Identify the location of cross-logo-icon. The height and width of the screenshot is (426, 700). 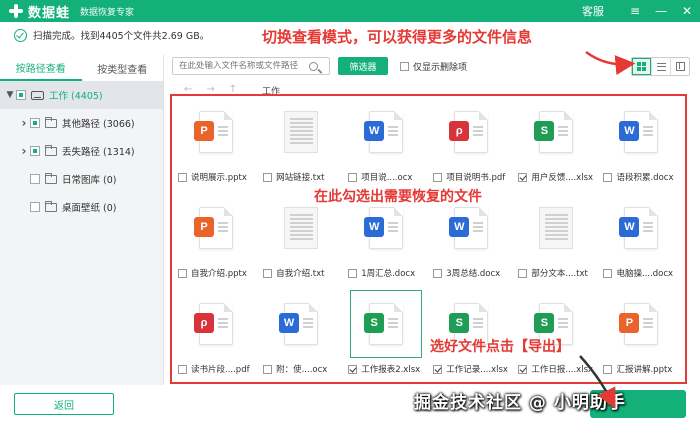
(16, 11).